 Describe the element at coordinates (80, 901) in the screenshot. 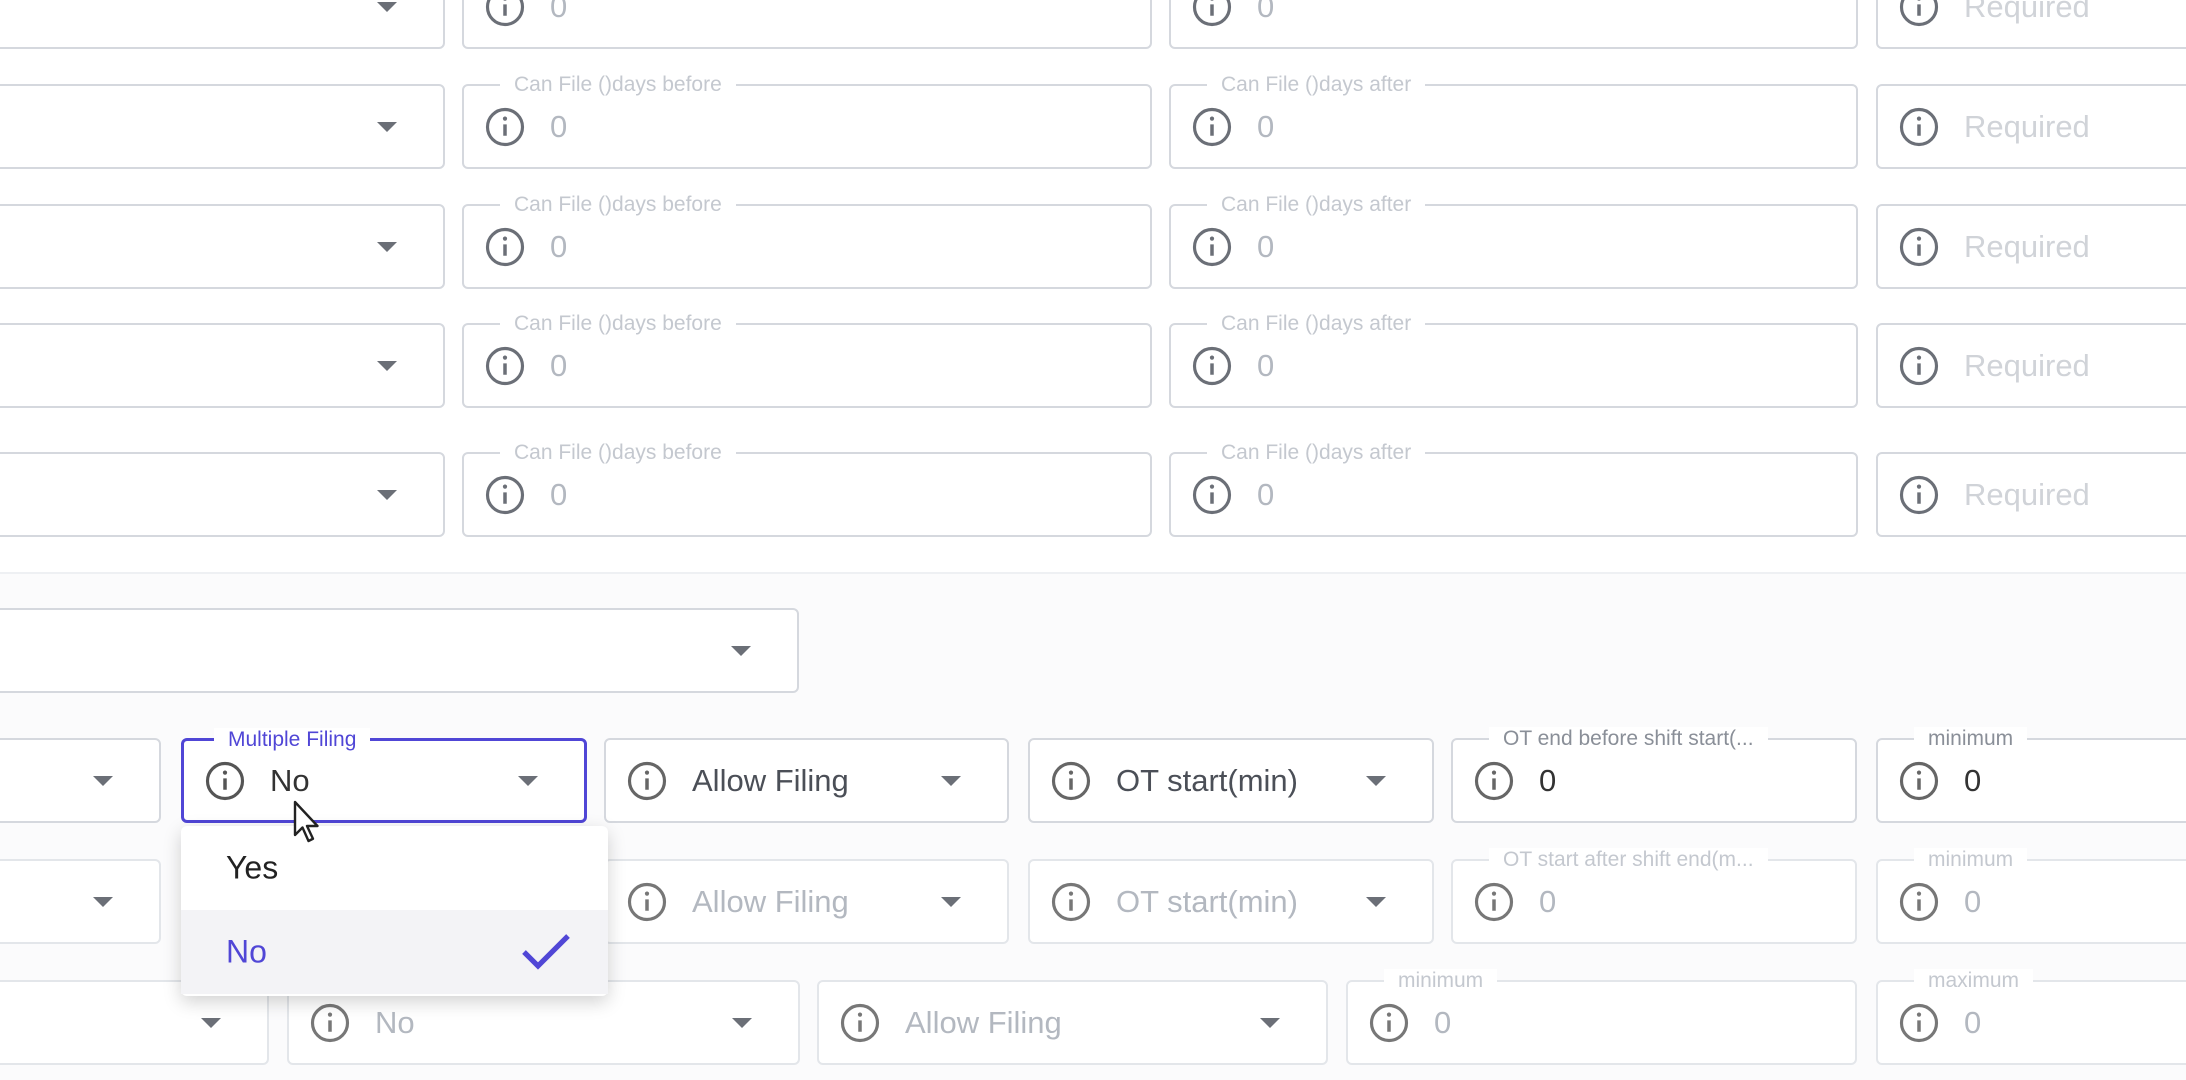

I see `ot2-type-select` at that location.